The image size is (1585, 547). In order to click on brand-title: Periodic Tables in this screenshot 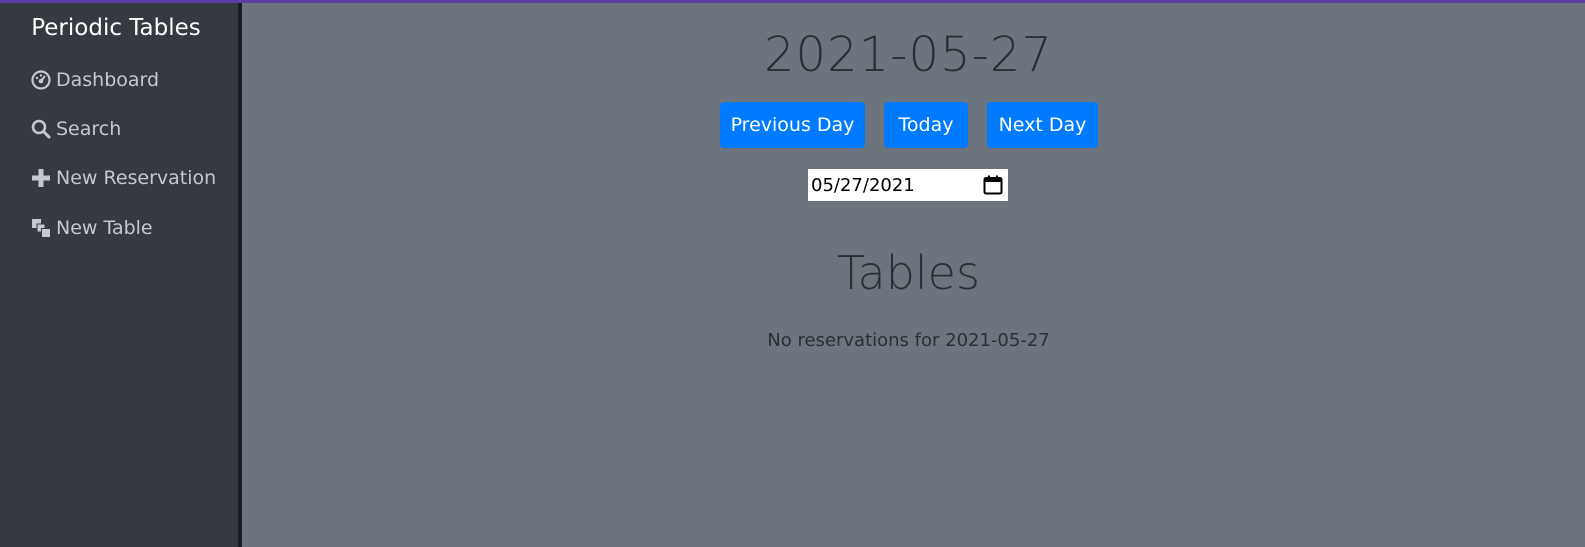, I will do `click(116, 28)`.